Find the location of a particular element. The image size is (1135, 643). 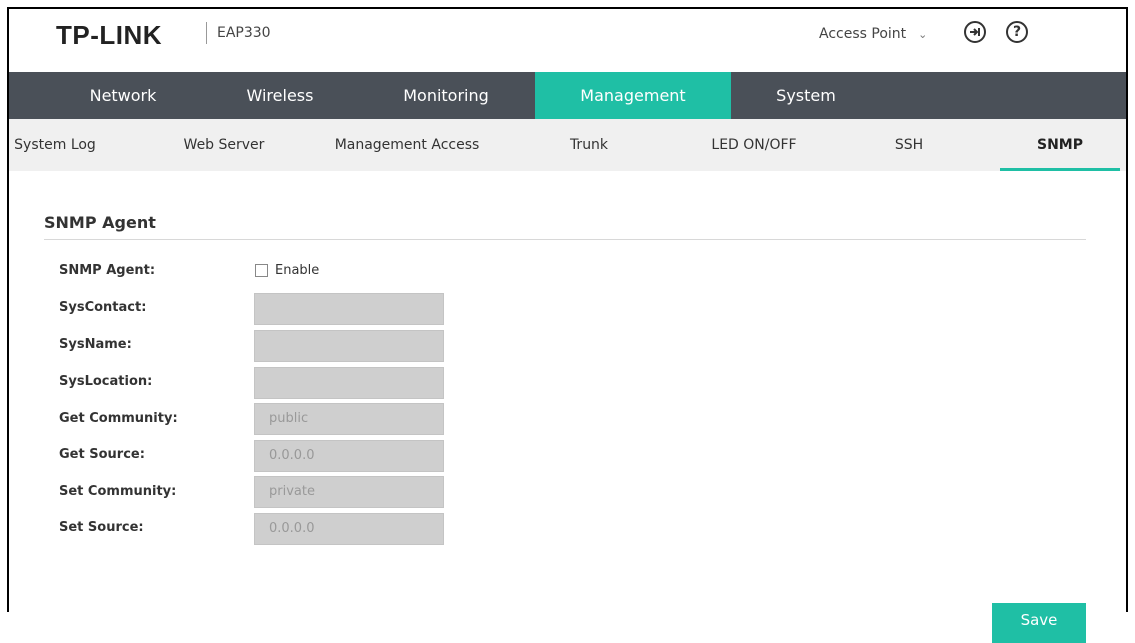

device-model: EAP330 is located at coordinates (244, 33).